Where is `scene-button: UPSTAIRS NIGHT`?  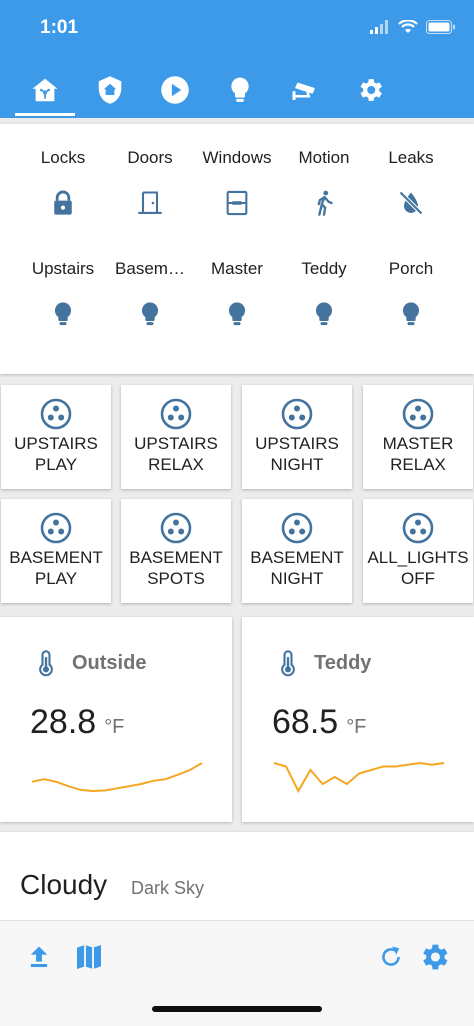 scene-button: UPSTAIRS NIGHT is located at coordinates (297, 437).